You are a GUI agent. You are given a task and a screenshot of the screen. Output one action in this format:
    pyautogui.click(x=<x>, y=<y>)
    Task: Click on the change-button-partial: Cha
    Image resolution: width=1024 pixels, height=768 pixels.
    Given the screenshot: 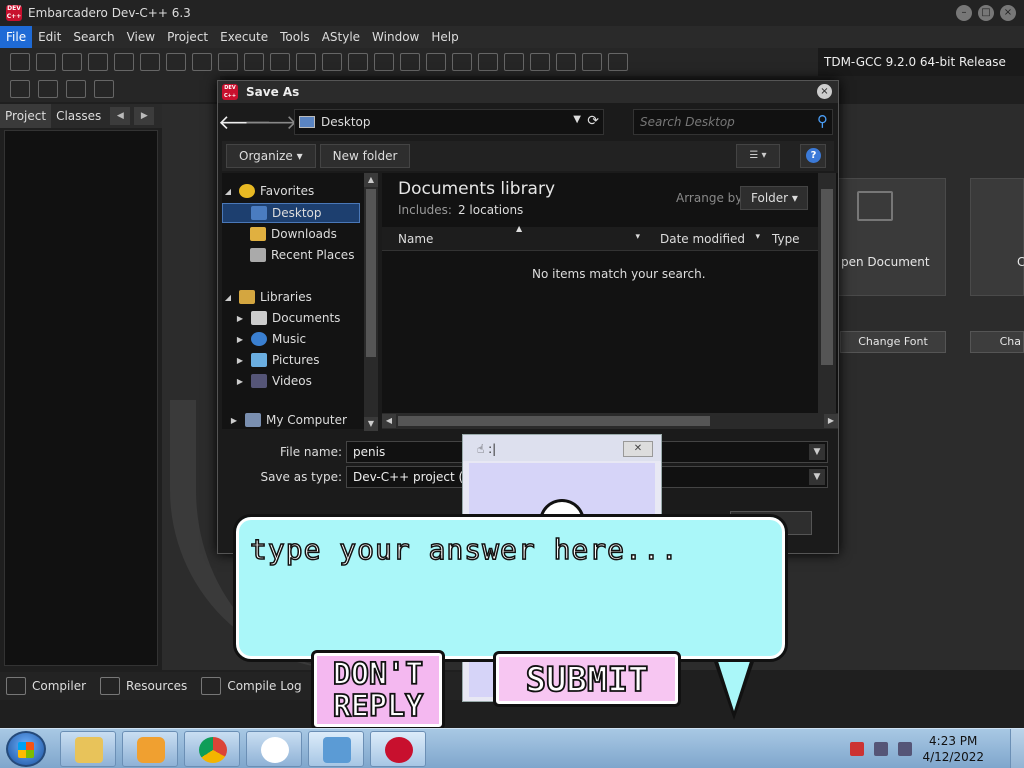 What is the action you would take?
    pyautogui.click(x=997, y=342)
    